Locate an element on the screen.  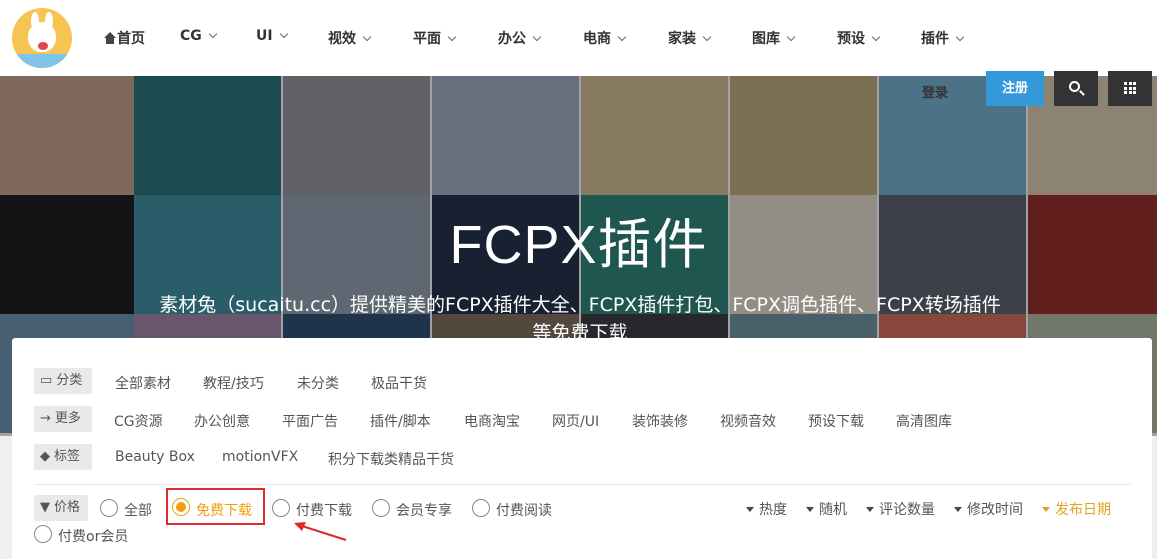
more-link: 网页/UI is located at coordinates (575, 421).